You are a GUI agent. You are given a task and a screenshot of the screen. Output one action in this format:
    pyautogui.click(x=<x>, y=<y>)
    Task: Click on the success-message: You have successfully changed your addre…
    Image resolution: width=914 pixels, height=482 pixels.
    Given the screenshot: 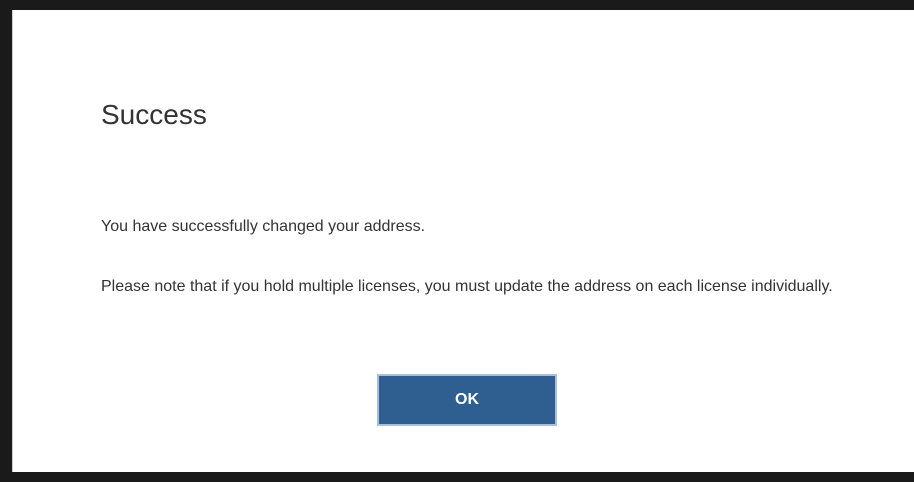 What is the action you would take?
    pyautogui.click(x=263, y=226)
    